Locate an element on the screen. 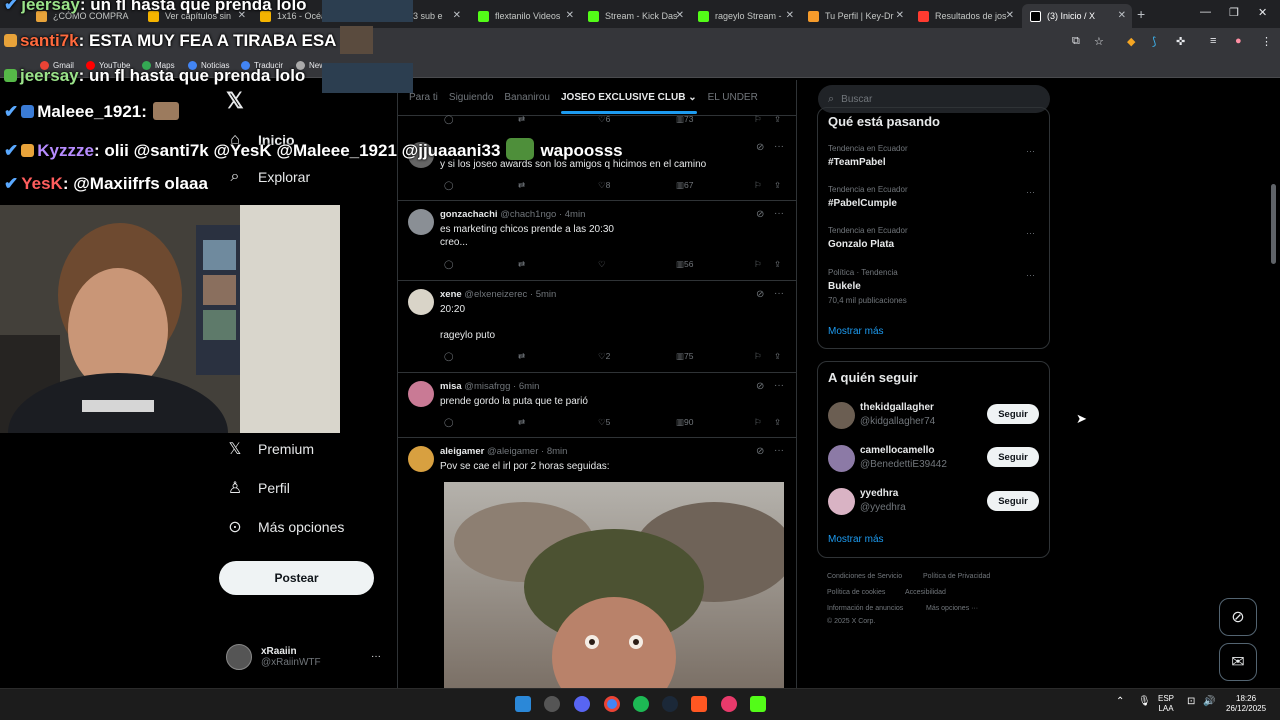  chrome-icon is located at coordinates (612, 704).